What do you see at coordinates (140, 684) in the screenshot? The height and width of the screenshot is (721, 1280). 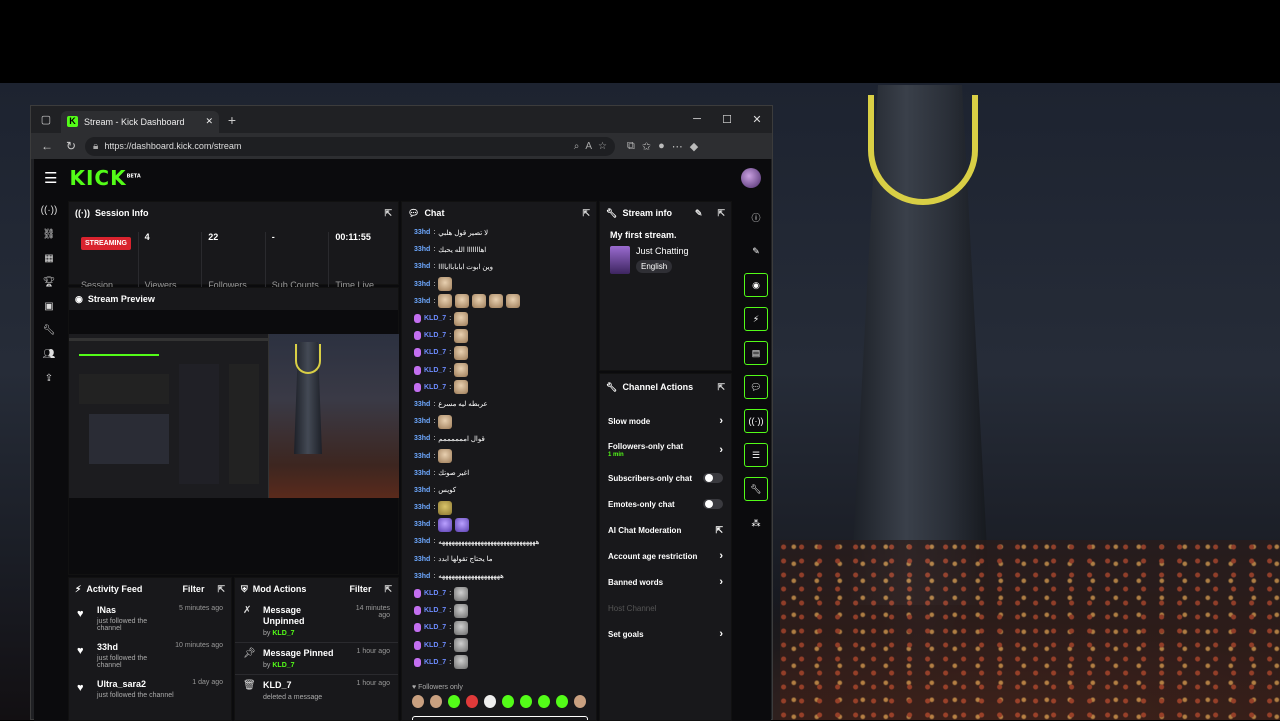 I see `follower-name: Ultra_sara2` at bounding box center [140, 684].